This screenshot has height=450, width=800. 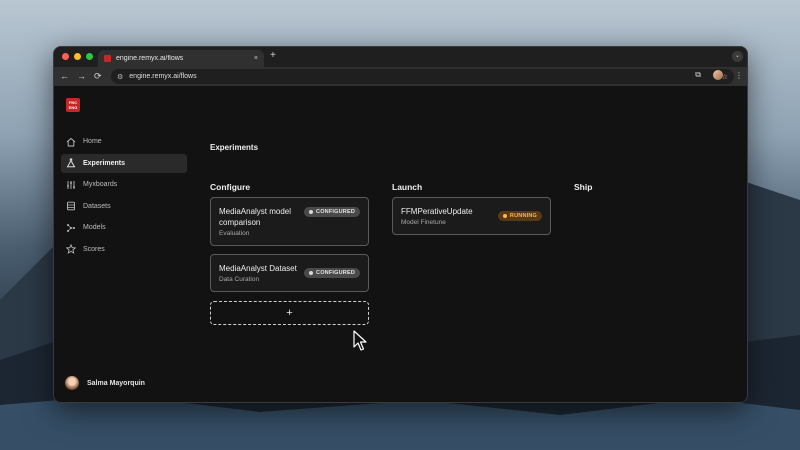 What do you see at coordinates (71, 249) in the screenshot?
I see `star-icon` at bounding box center [71, 249].